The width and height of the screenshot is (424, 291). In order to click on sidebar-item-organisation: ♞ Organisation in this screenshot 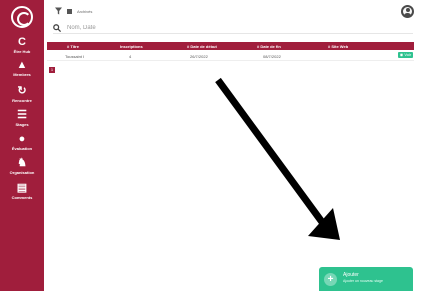, I will do `click(22, 166)`.